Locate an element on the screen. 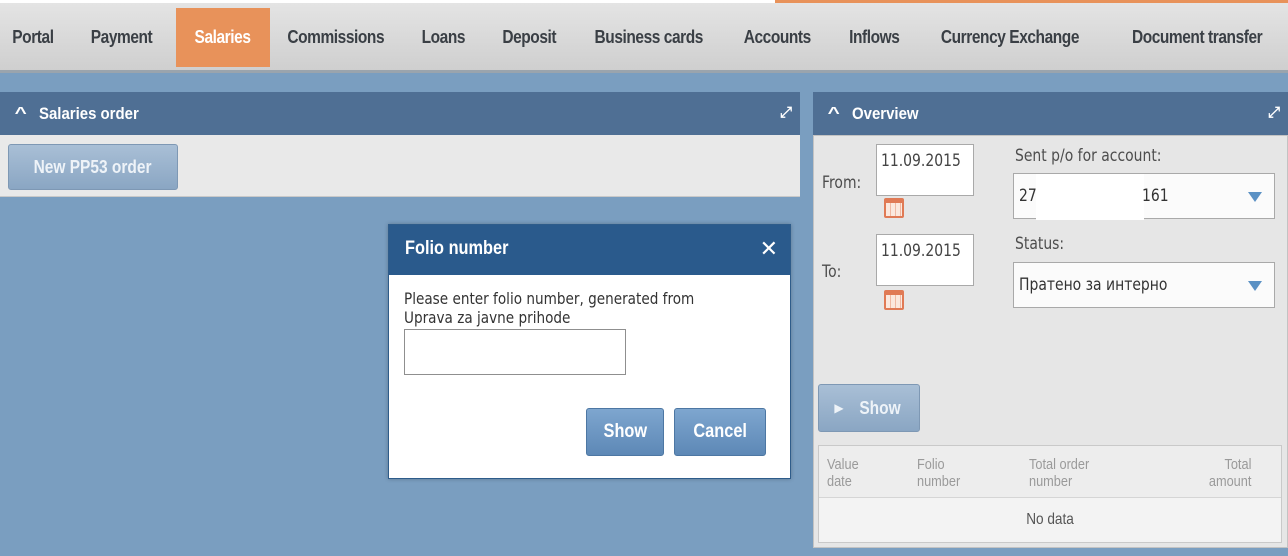  nav-item-salaries: Salaries is located at coordinates (223, 37).